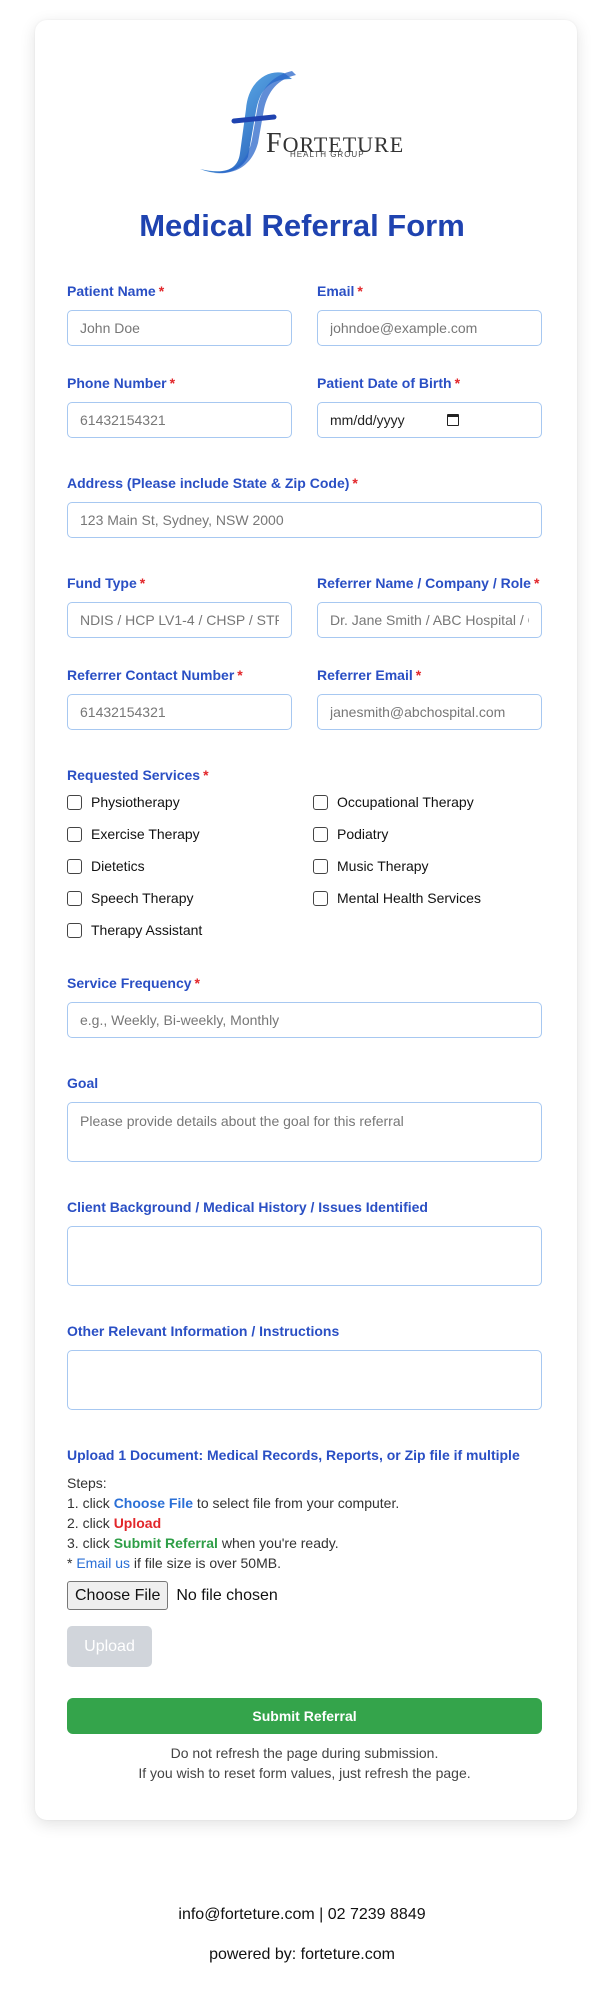  I want to click on email-input, so click(429, 328).